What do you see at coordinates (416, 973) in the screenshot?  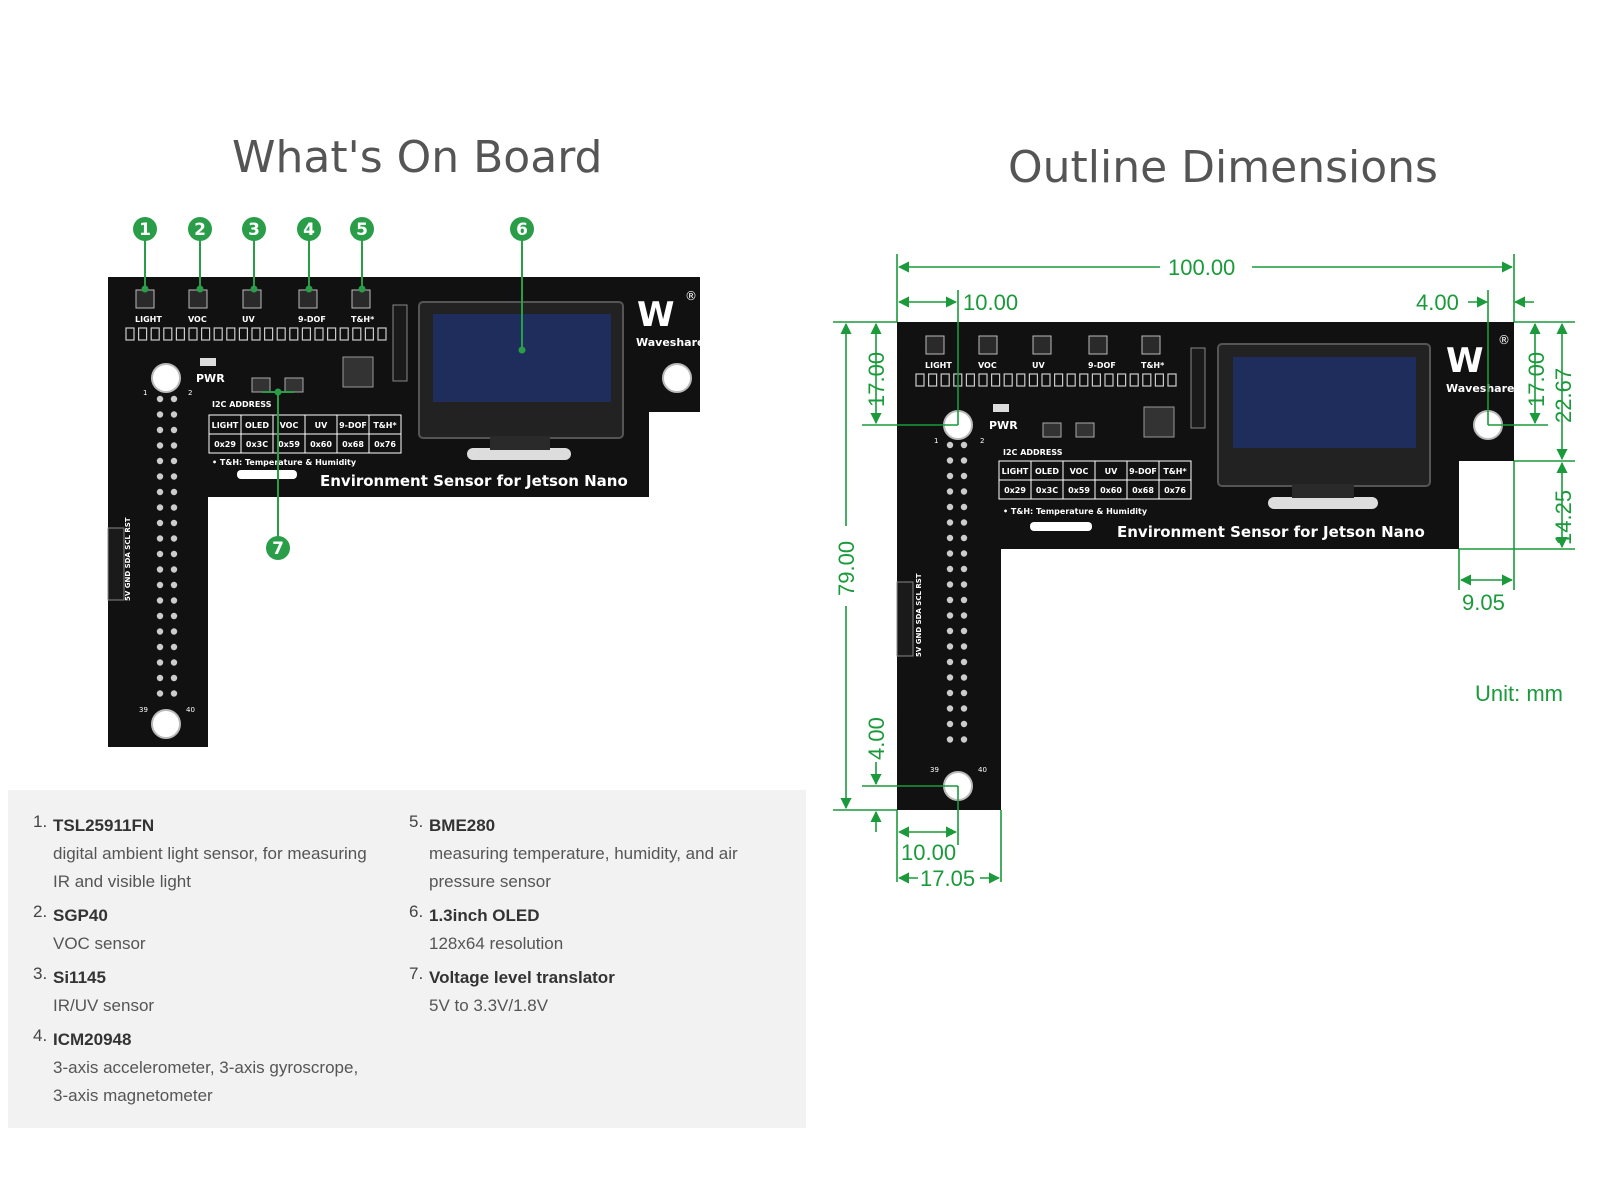 I see `component-number: 7.` at bounding box center [416, 973].